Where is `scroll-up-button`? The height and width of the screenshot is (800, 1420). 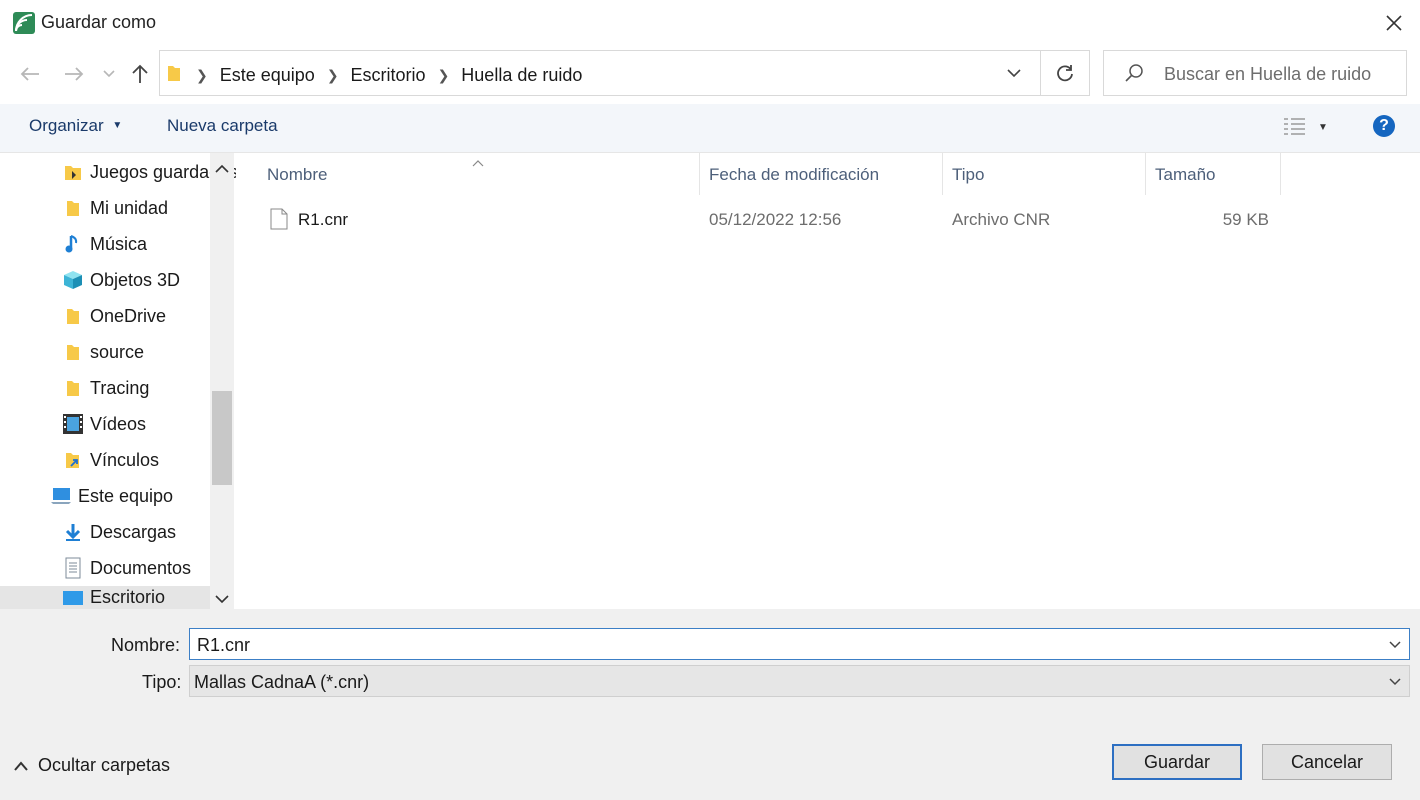 scroll-up-button is located at coordinates (222, 170).